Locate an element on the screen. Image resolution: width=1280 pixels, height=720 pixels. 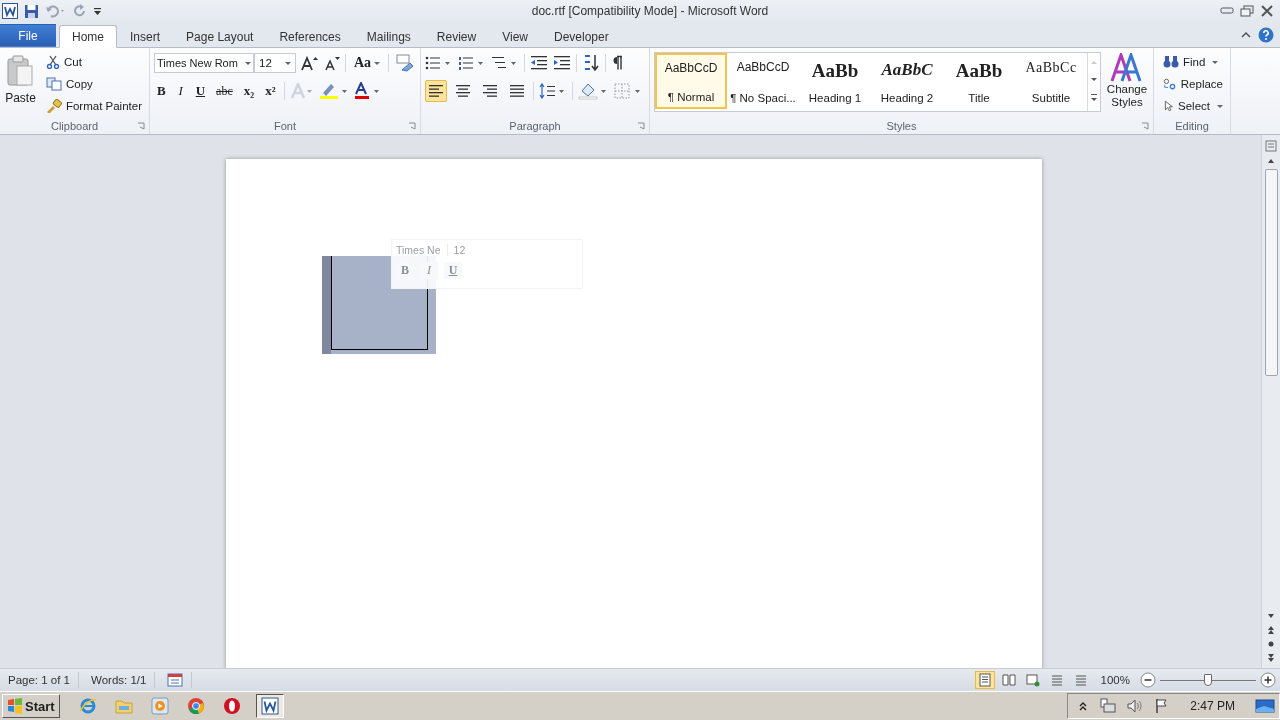
replace-icon is located at coordinates (1170, 84).